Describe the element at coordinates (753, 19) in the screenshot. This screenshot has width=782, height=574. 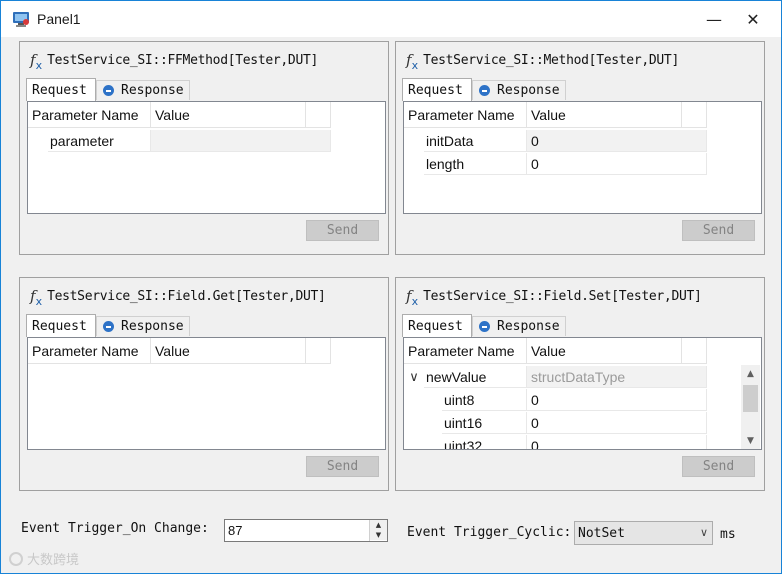
I see `close-button: ✕` at that location.